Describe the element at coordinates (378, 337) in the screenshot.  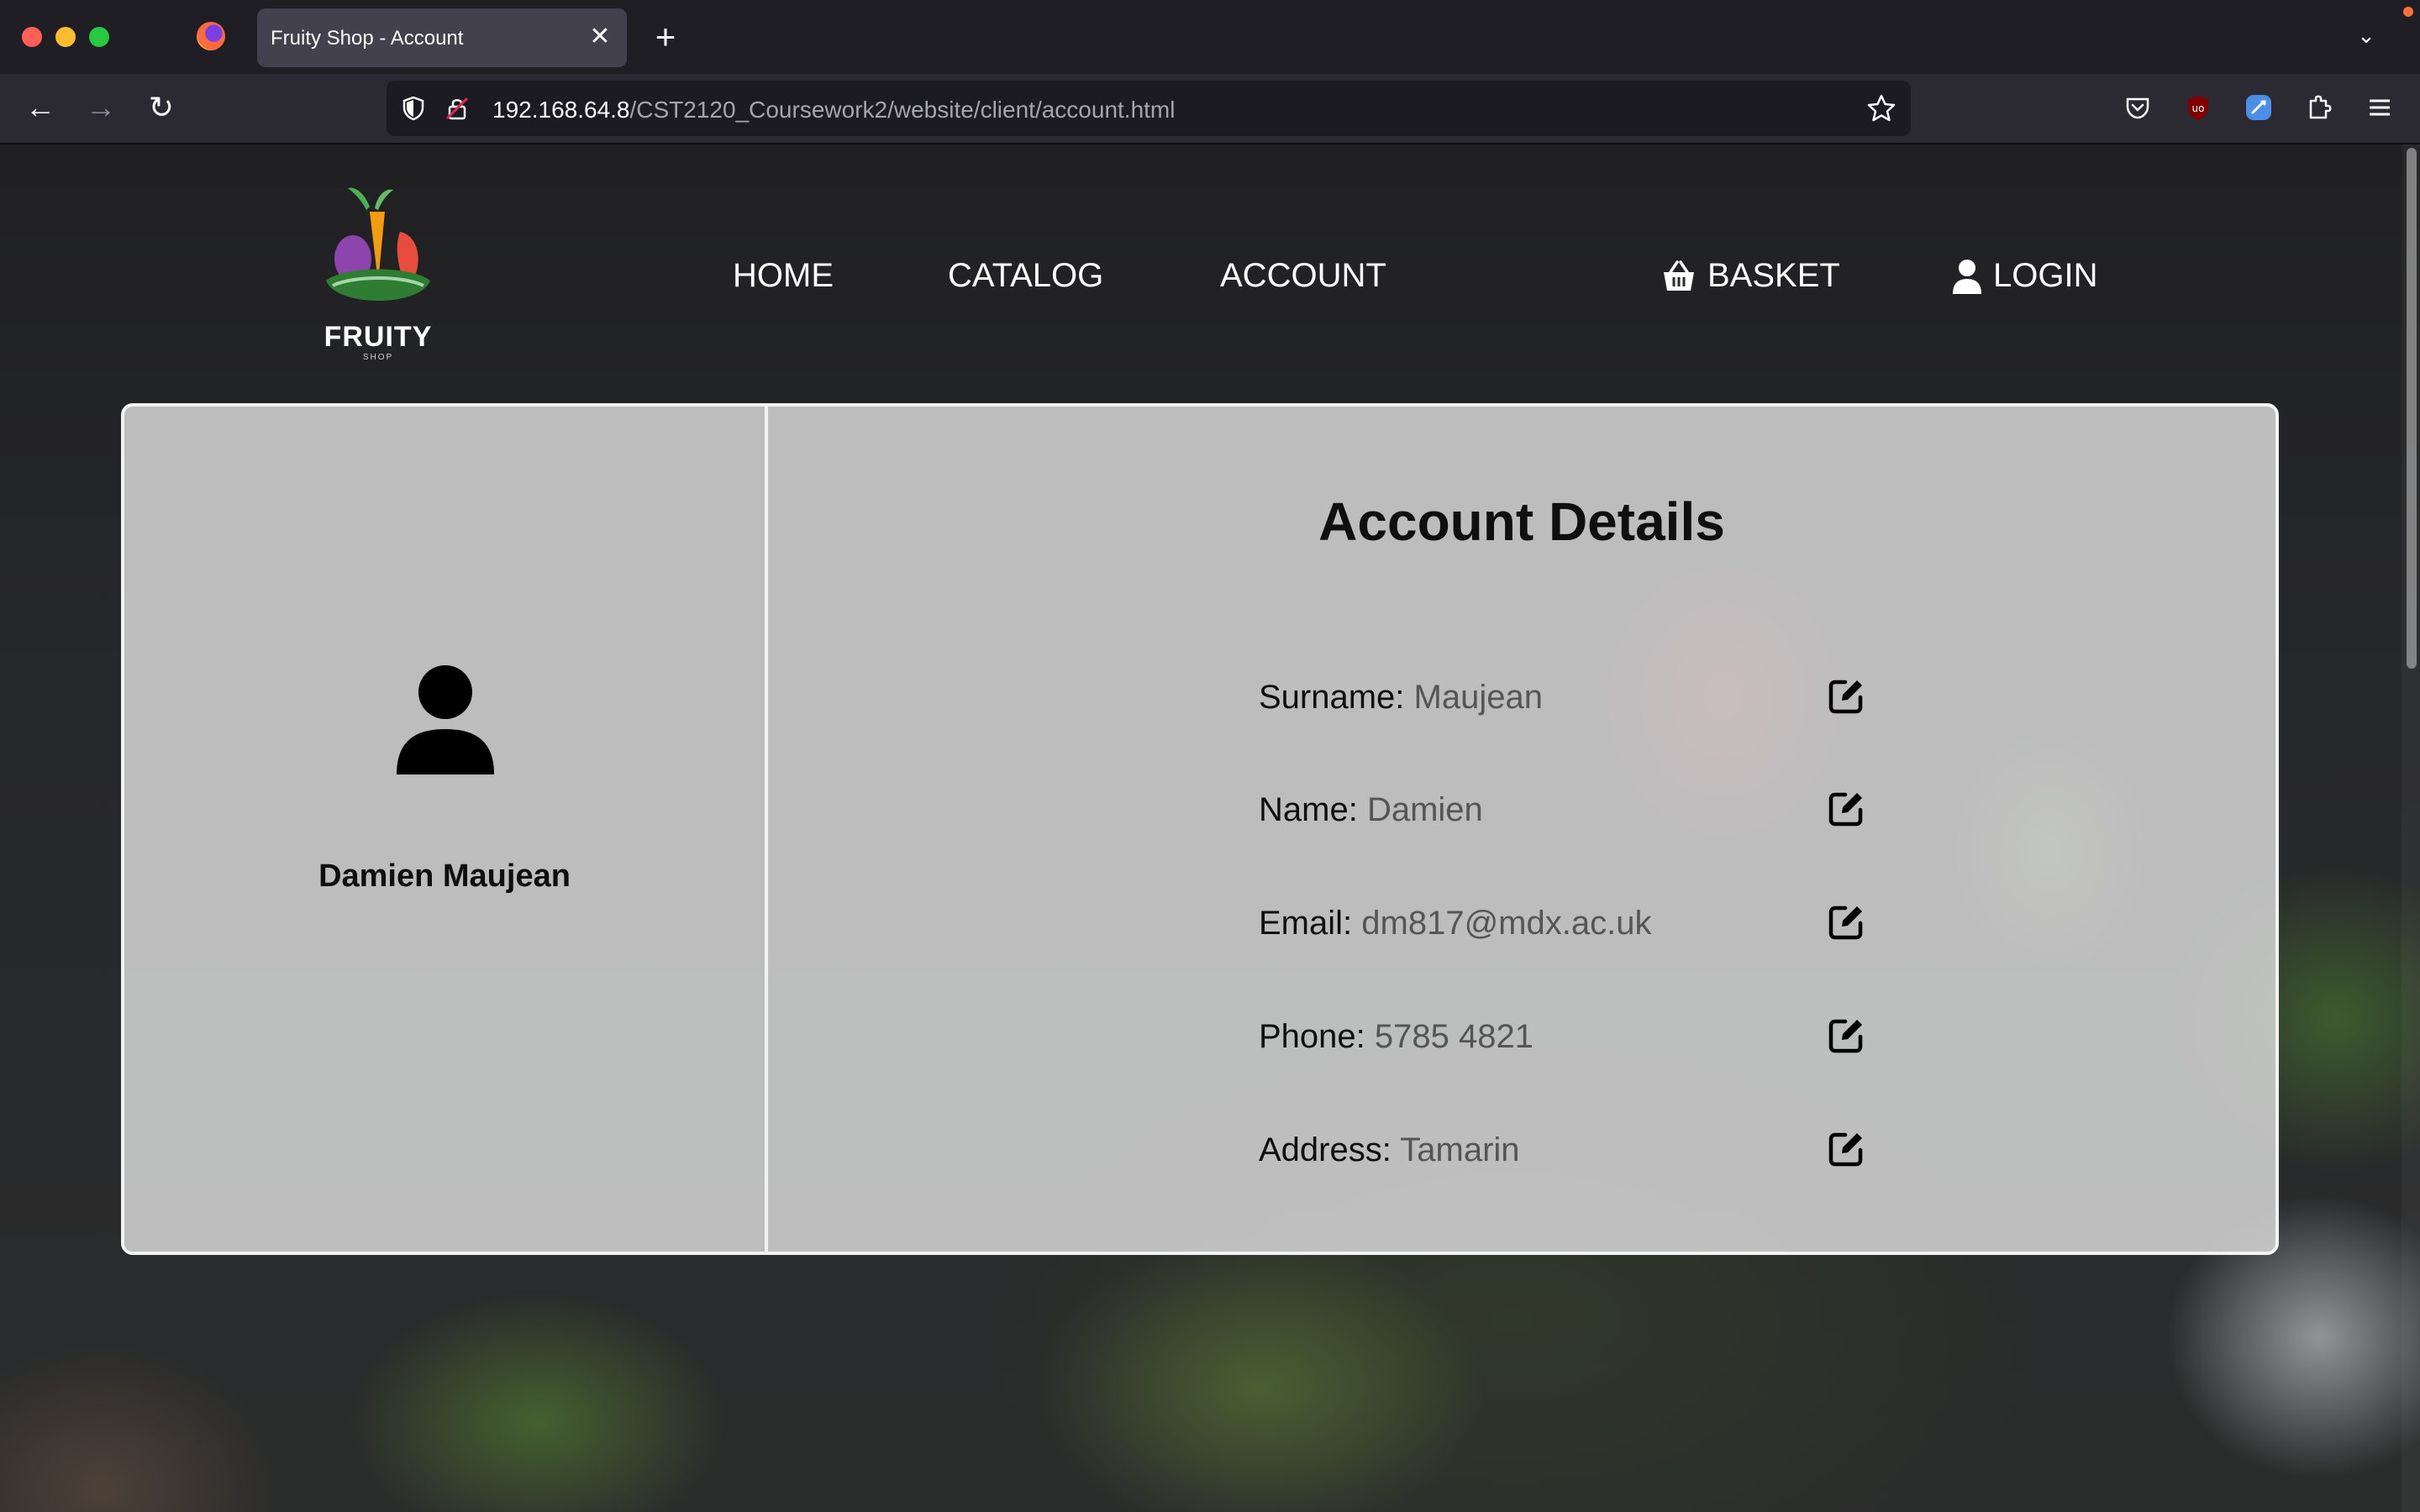
I see `logo-wordmark: FRUITY` at that location.